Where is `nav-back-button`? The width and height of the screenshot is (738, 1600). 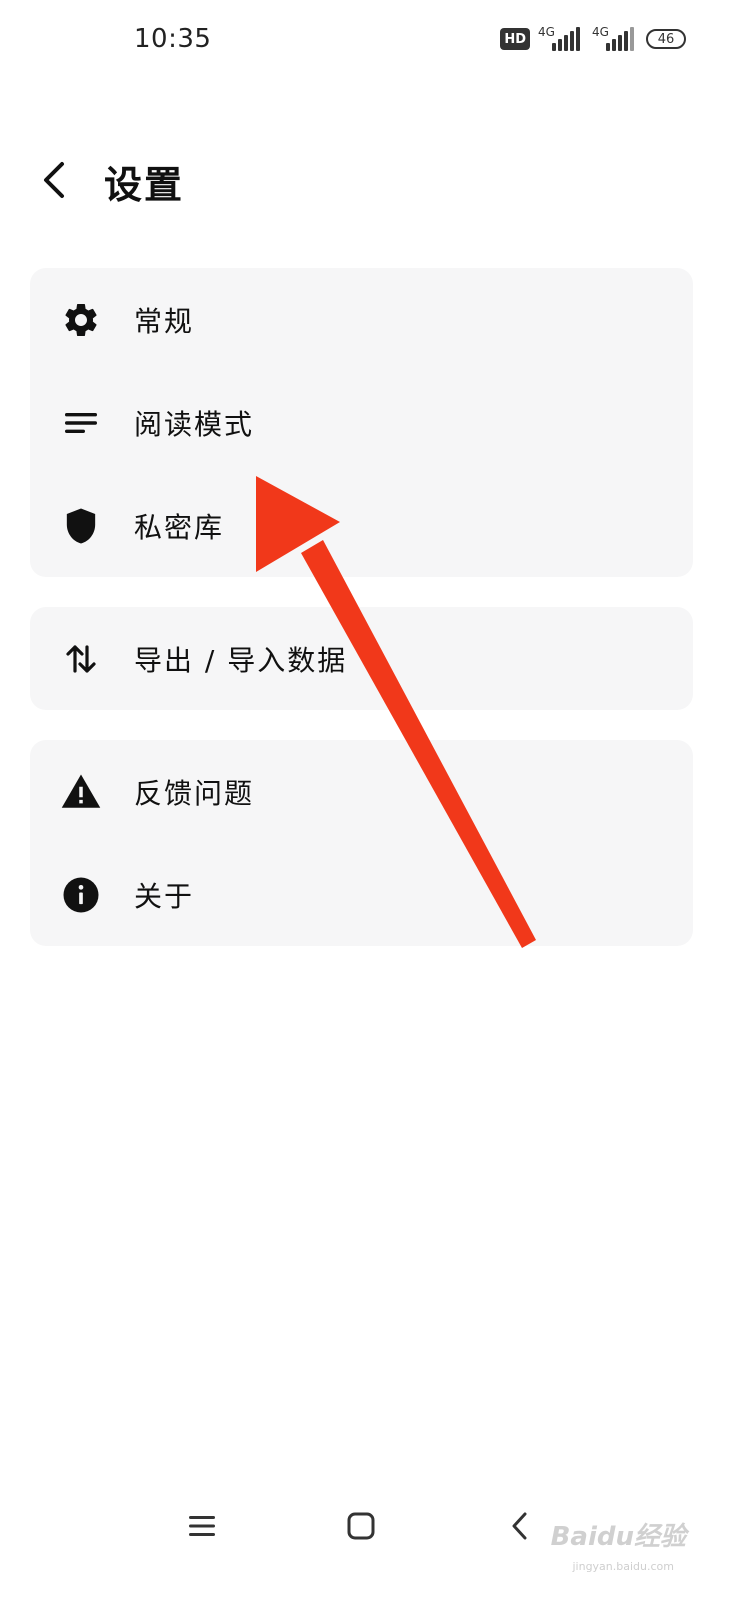
nav-back-button is located at coordinates (520, 1526).